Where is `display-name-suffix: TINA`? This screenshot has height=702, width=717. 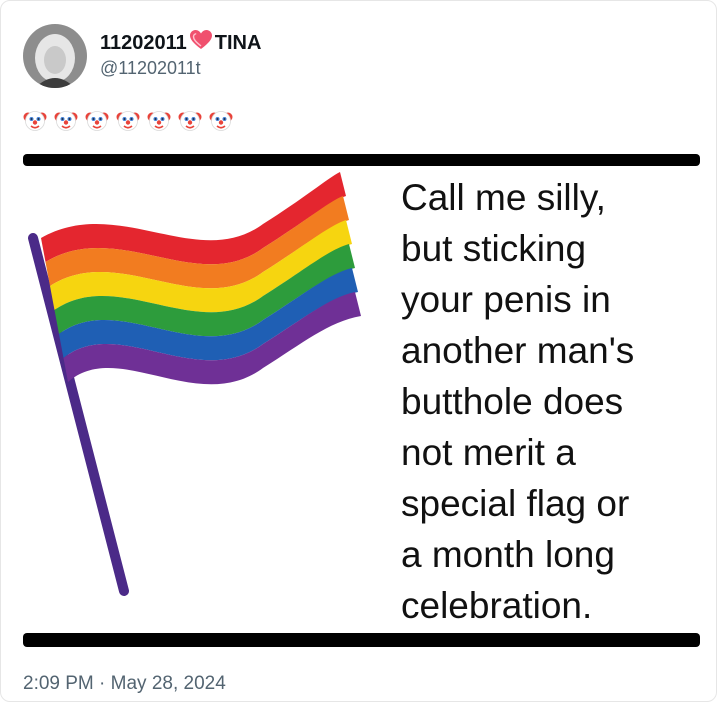
display-name-suffix: TINA is located at coordinates (238, 42).